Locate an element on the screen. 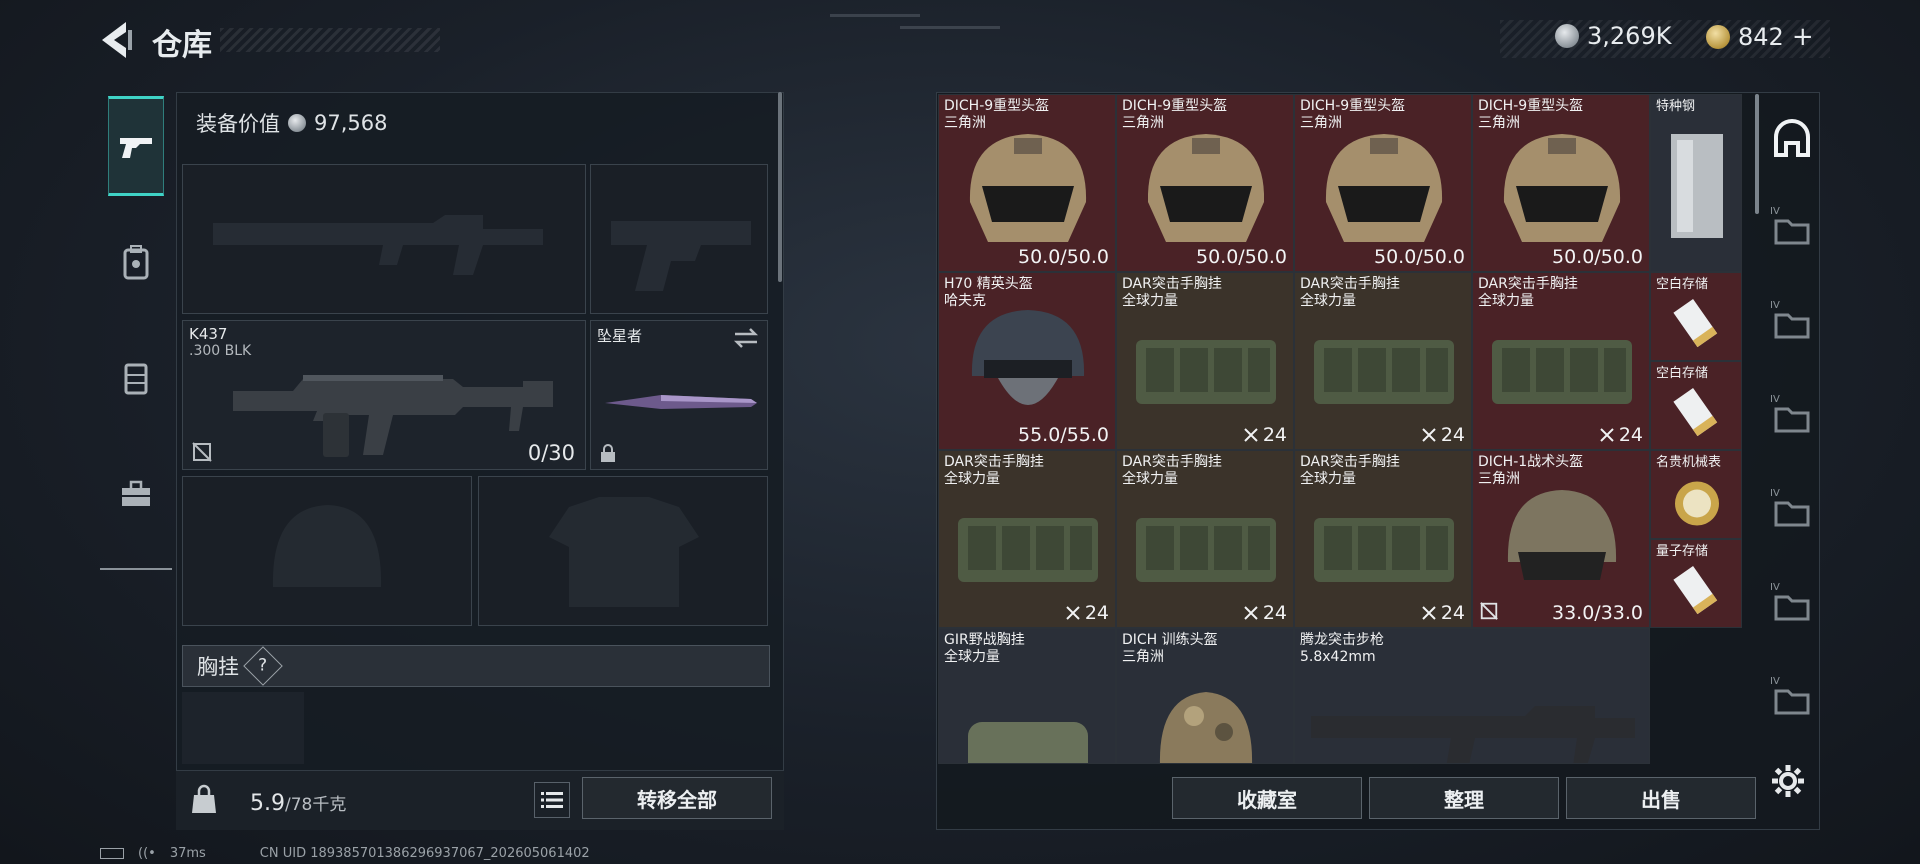 This screenshot has width=1920, height=864. stash-item: 名贵机械表 is located at coordinates (1696, 494).